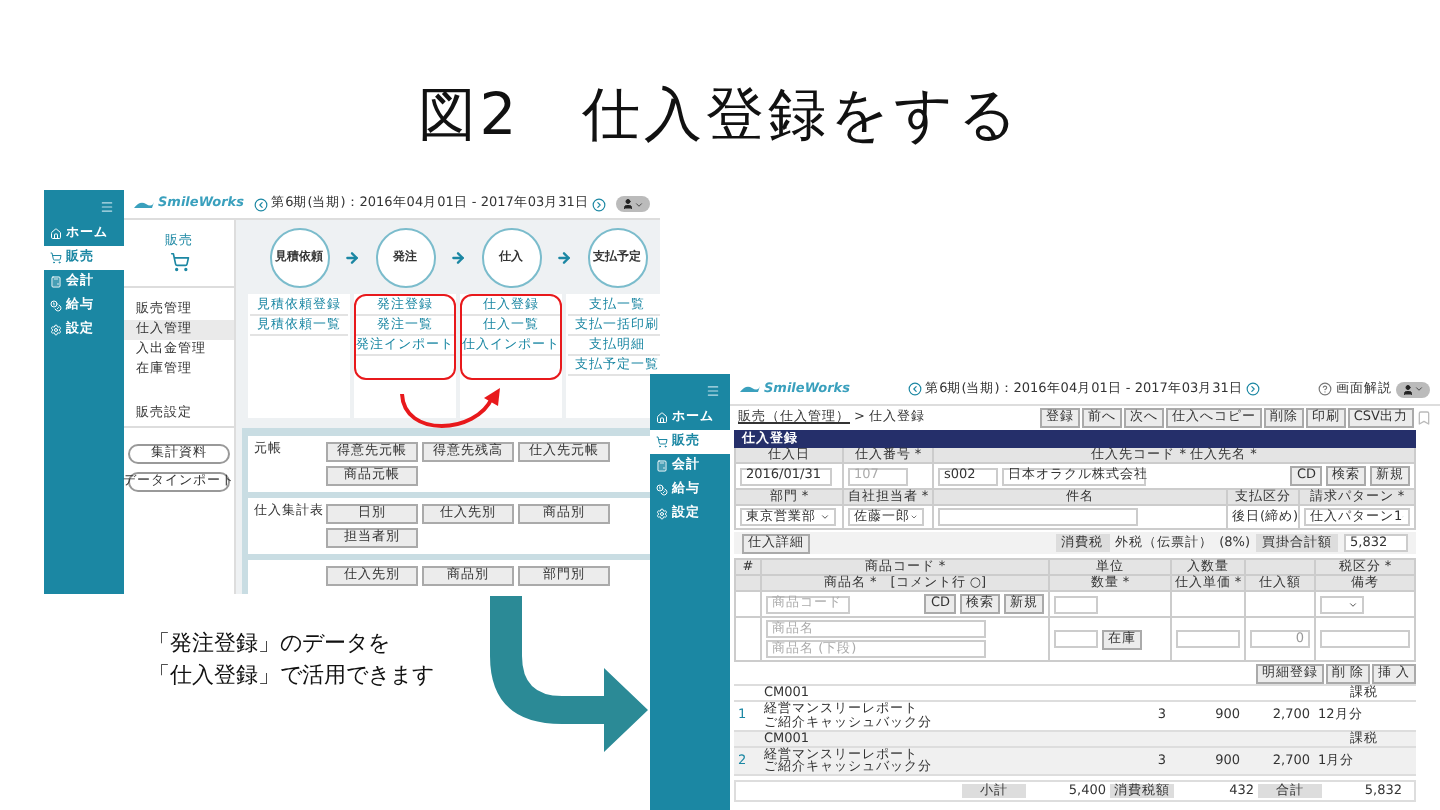 This screenshot has width=1440, height=810. What do you see at coordinates (720, 115) in the screenshot?
I see `slide-title: 図2 仕入登録をする` at bounding box center [720, 115].